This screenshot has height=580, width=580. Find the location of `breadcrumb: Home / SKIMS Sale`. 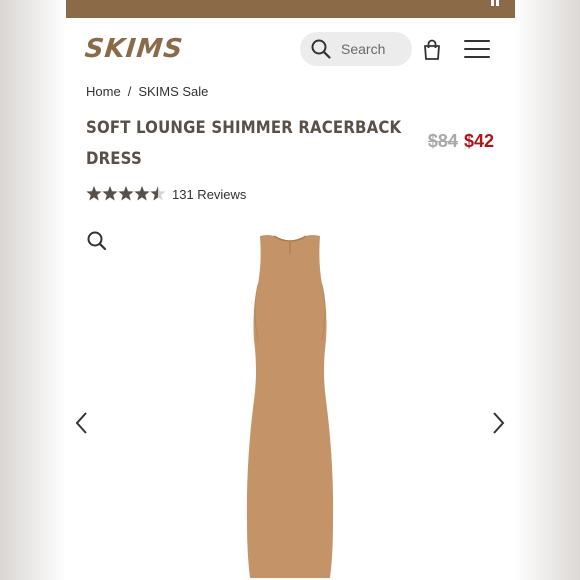

breadcrumb: Home / SKIMS Sale is located at coordinates (147, 91).